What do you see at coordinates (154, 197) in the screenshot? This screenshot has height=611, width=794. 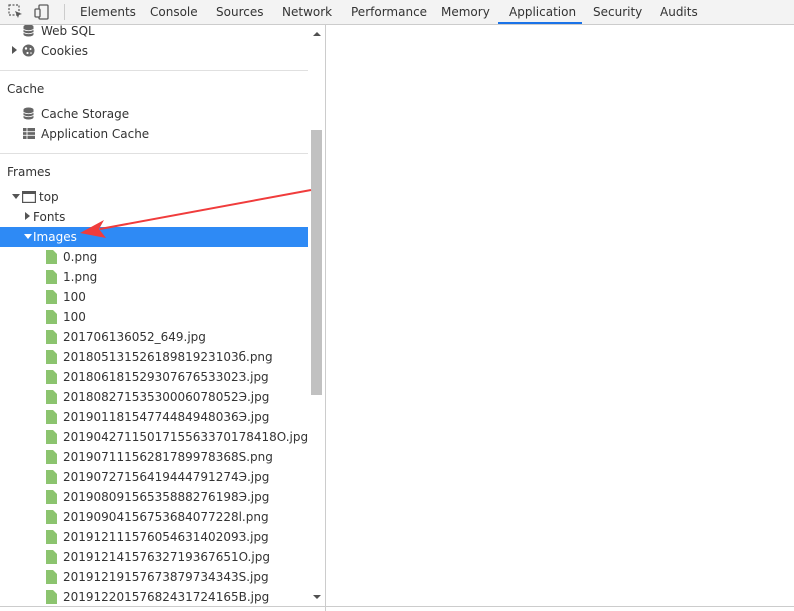 I see `frame-tree-top: top` at bounding box center [154, 197].